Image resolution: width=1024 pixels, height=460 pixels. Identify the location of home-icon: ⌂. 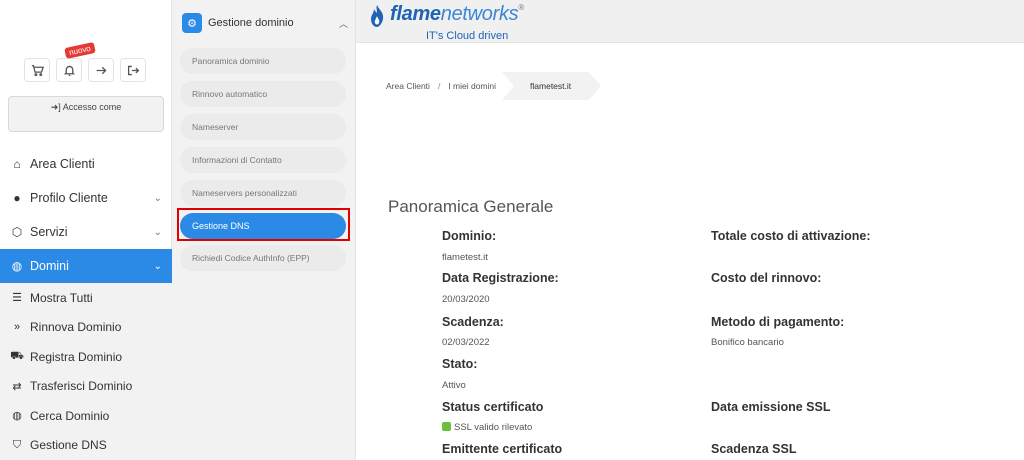
(17, 164).